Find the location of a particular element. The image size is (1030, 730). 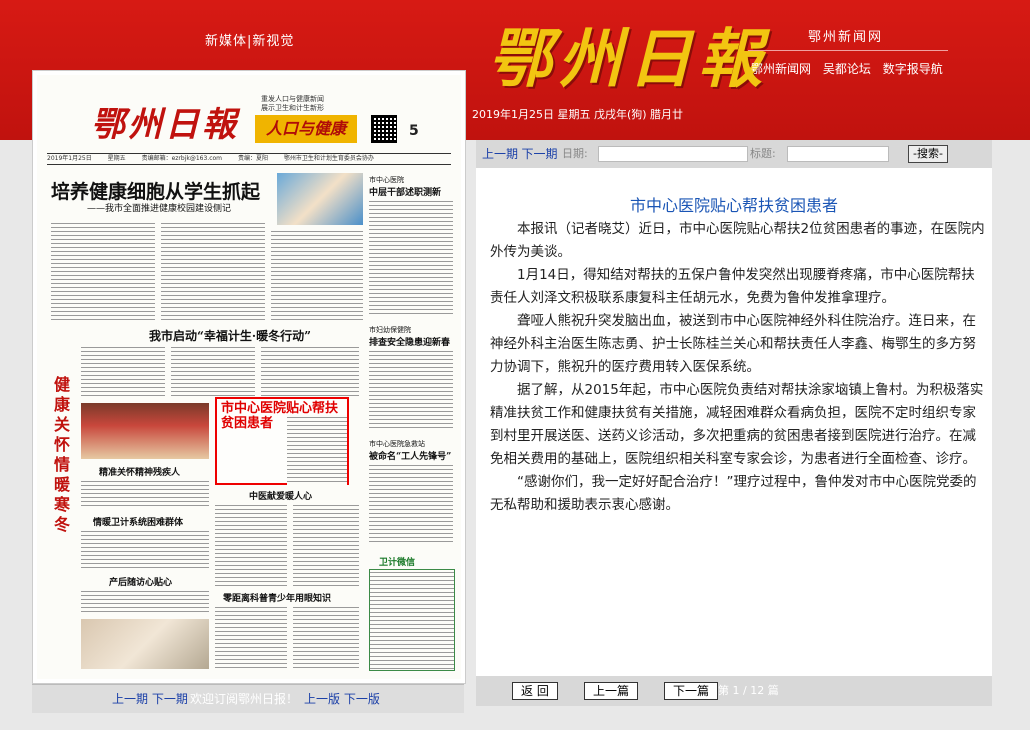

header-divider is located at coordinates (848, 50).